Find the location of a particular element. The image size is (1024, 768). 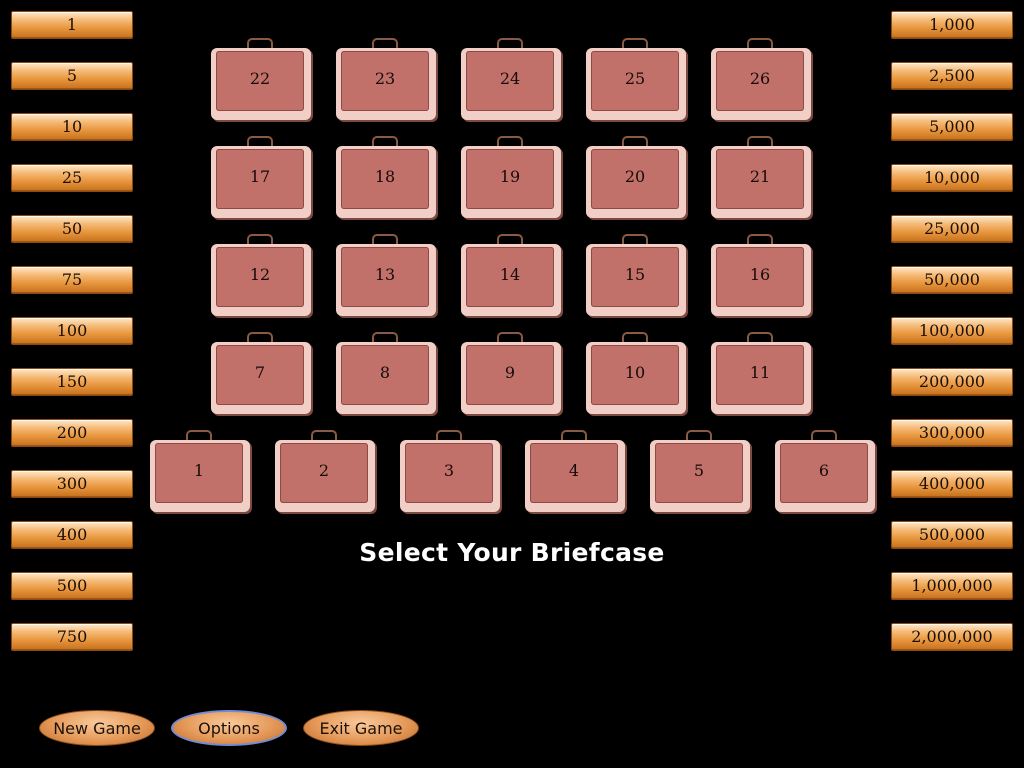

briefcase-body: 10 is located at coordinates (636, 378).